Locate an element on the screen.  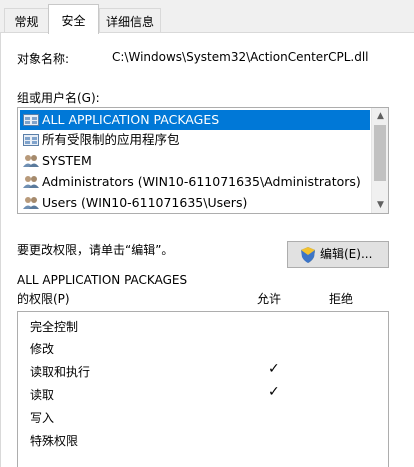
change-permissions-hint: 要更改权限，请单击“编辑”。 is located at coordinates (95, 250).